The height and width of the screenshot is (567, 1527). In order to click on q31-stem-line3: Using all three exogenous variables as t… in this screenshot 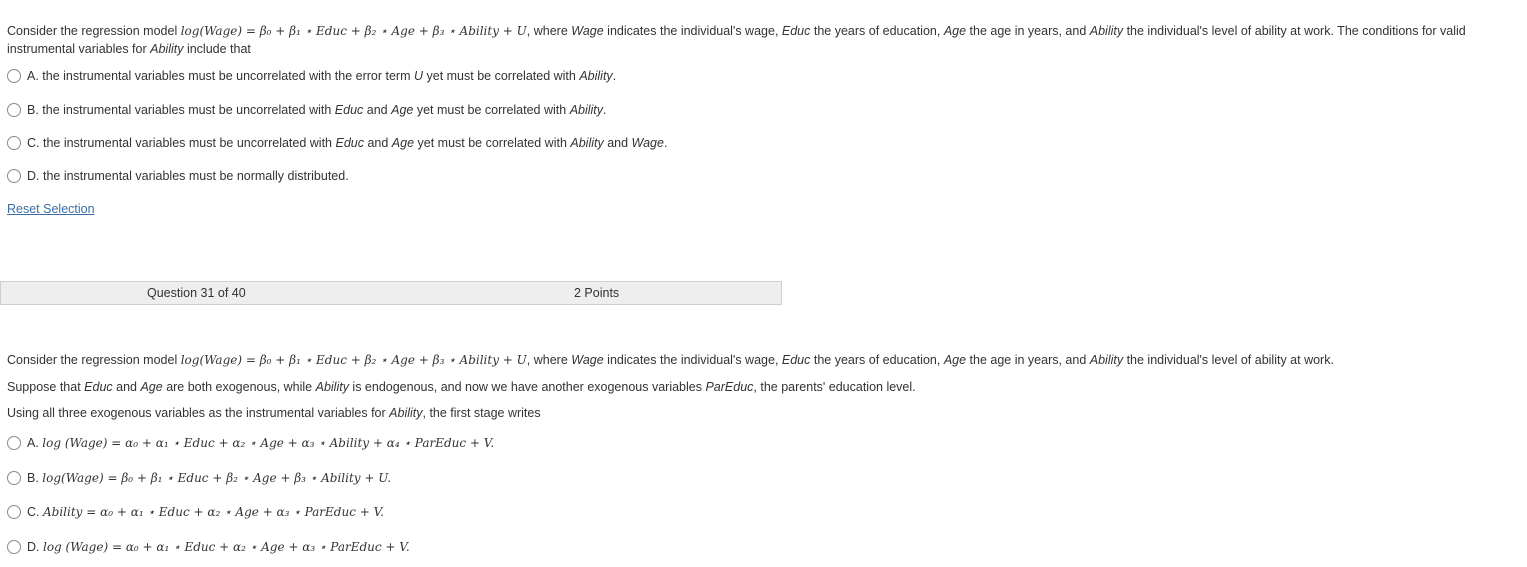, I will do `click(274, 413)`.